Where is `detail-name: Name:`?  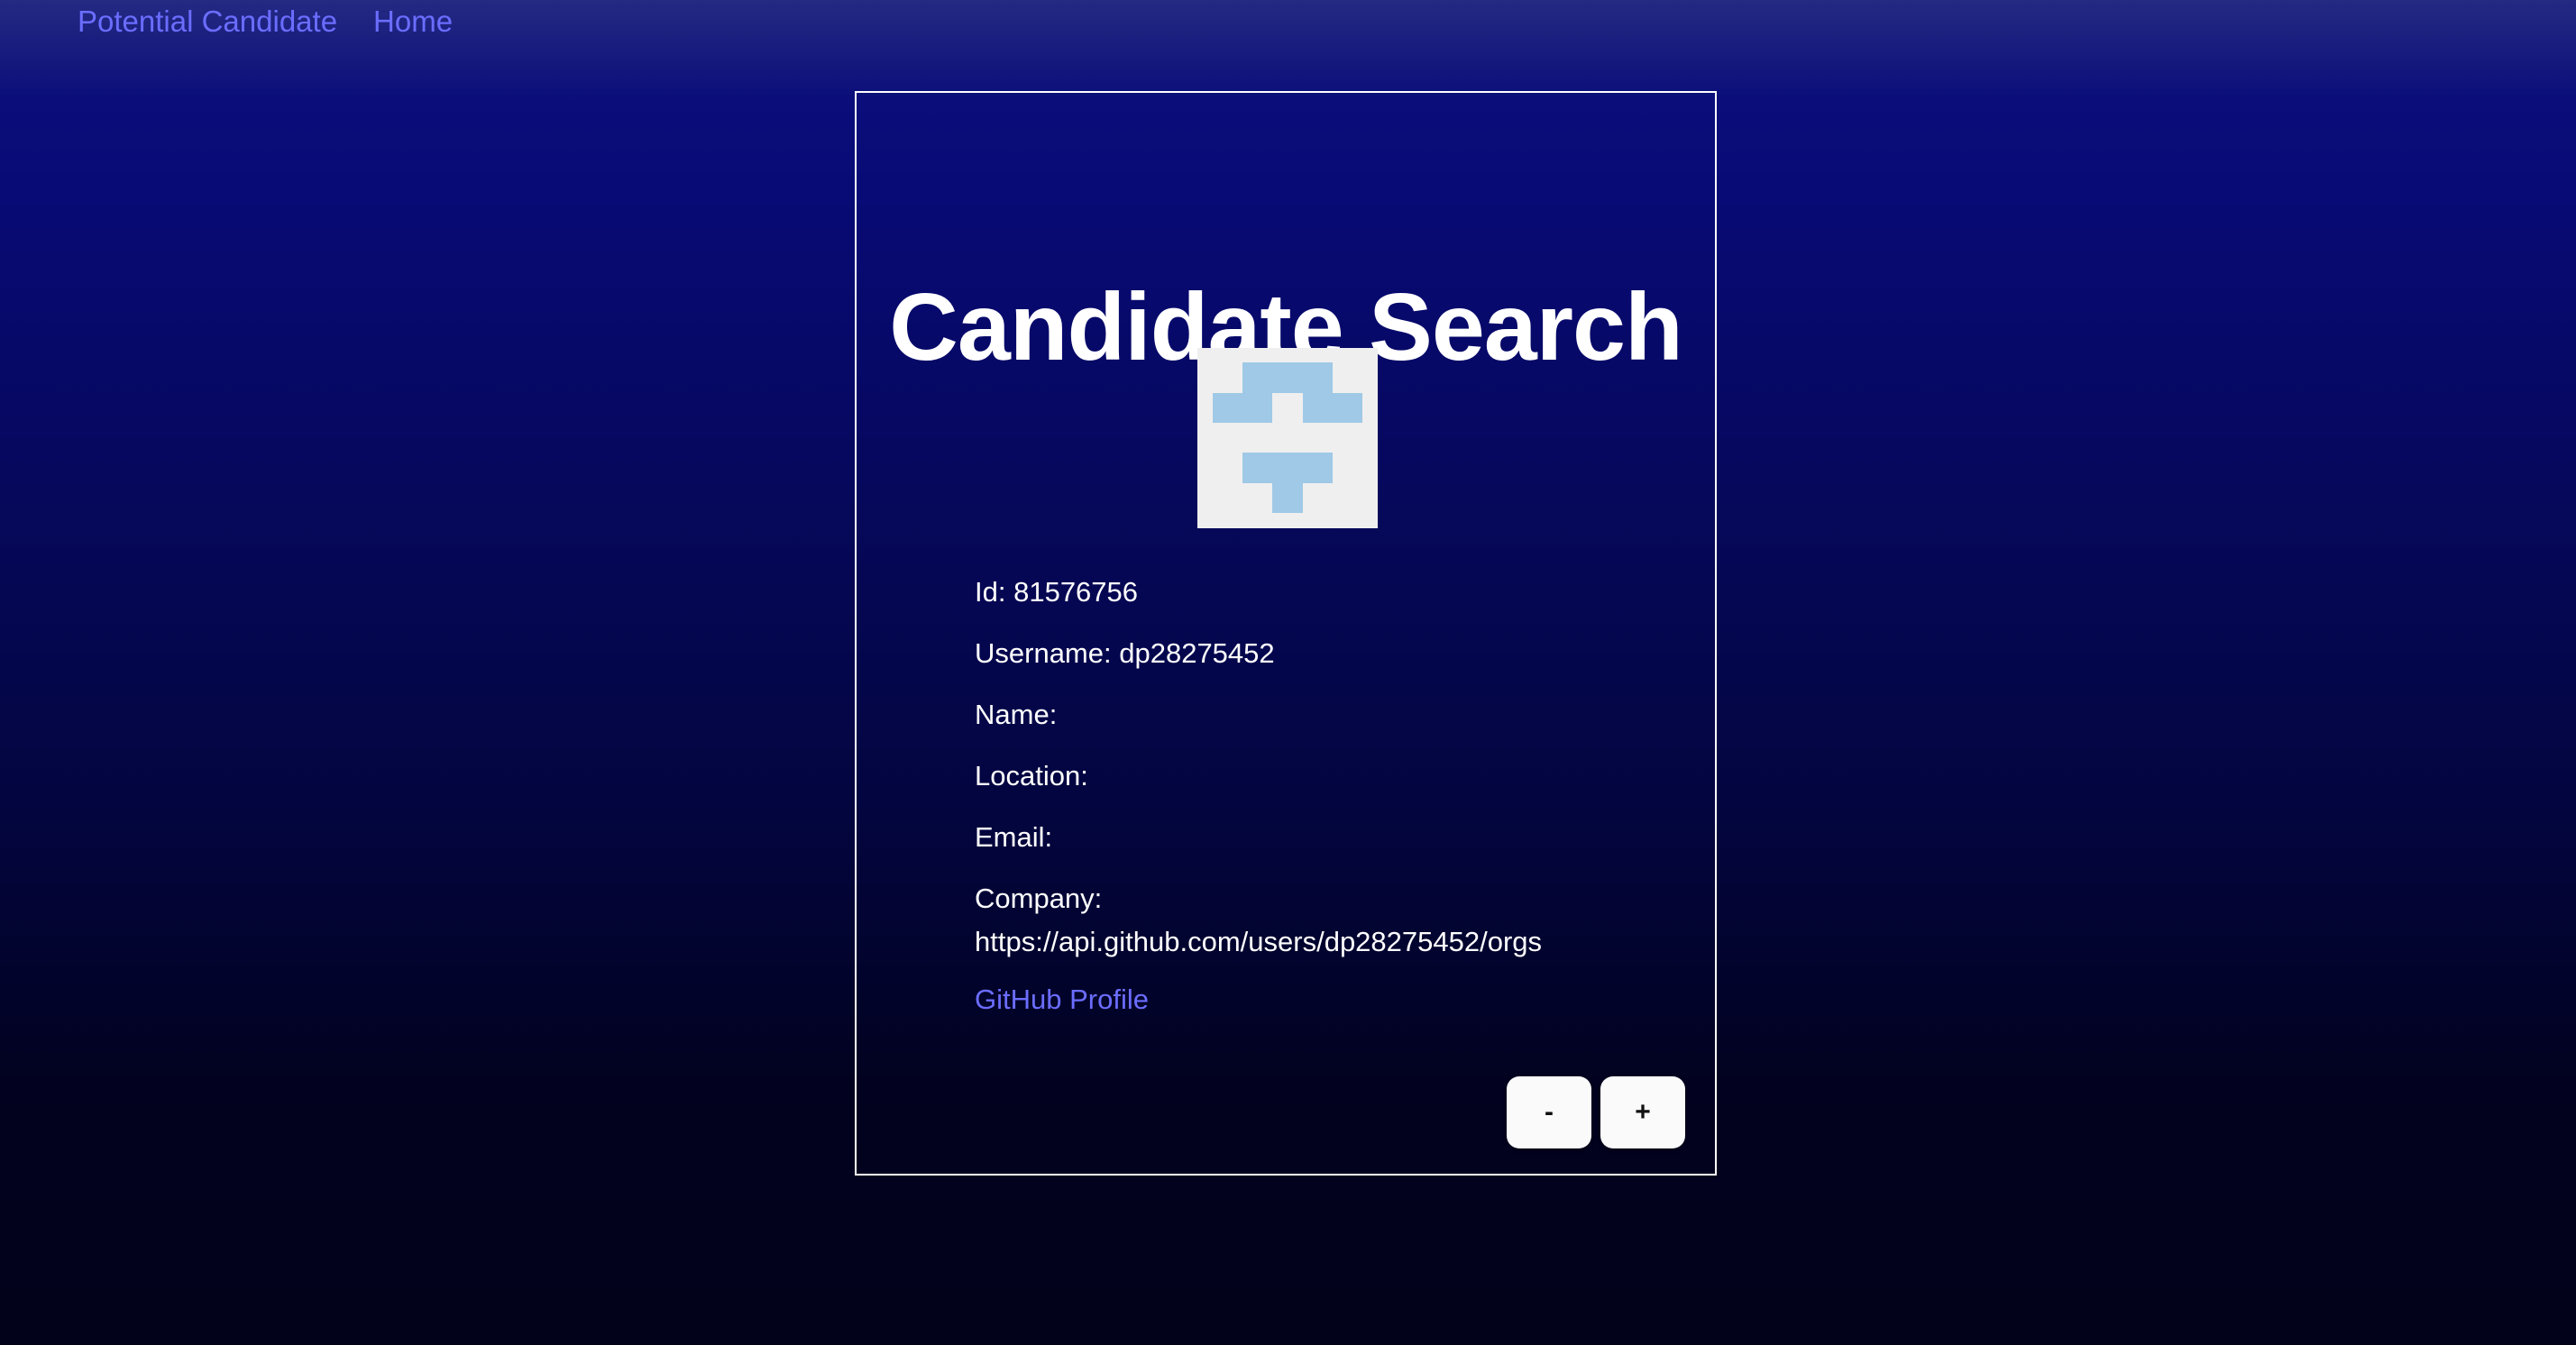
detail-name: Name: is located at coordinates (1317, 715).